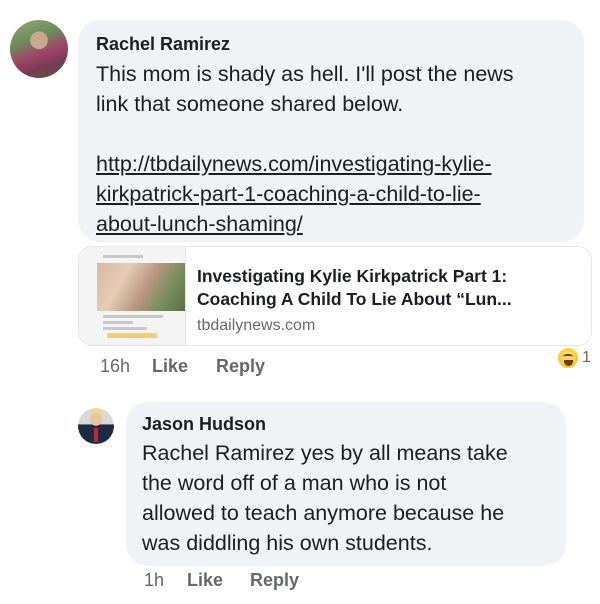  I want to click on comment-timestamp: 1h, so click(154, 580).